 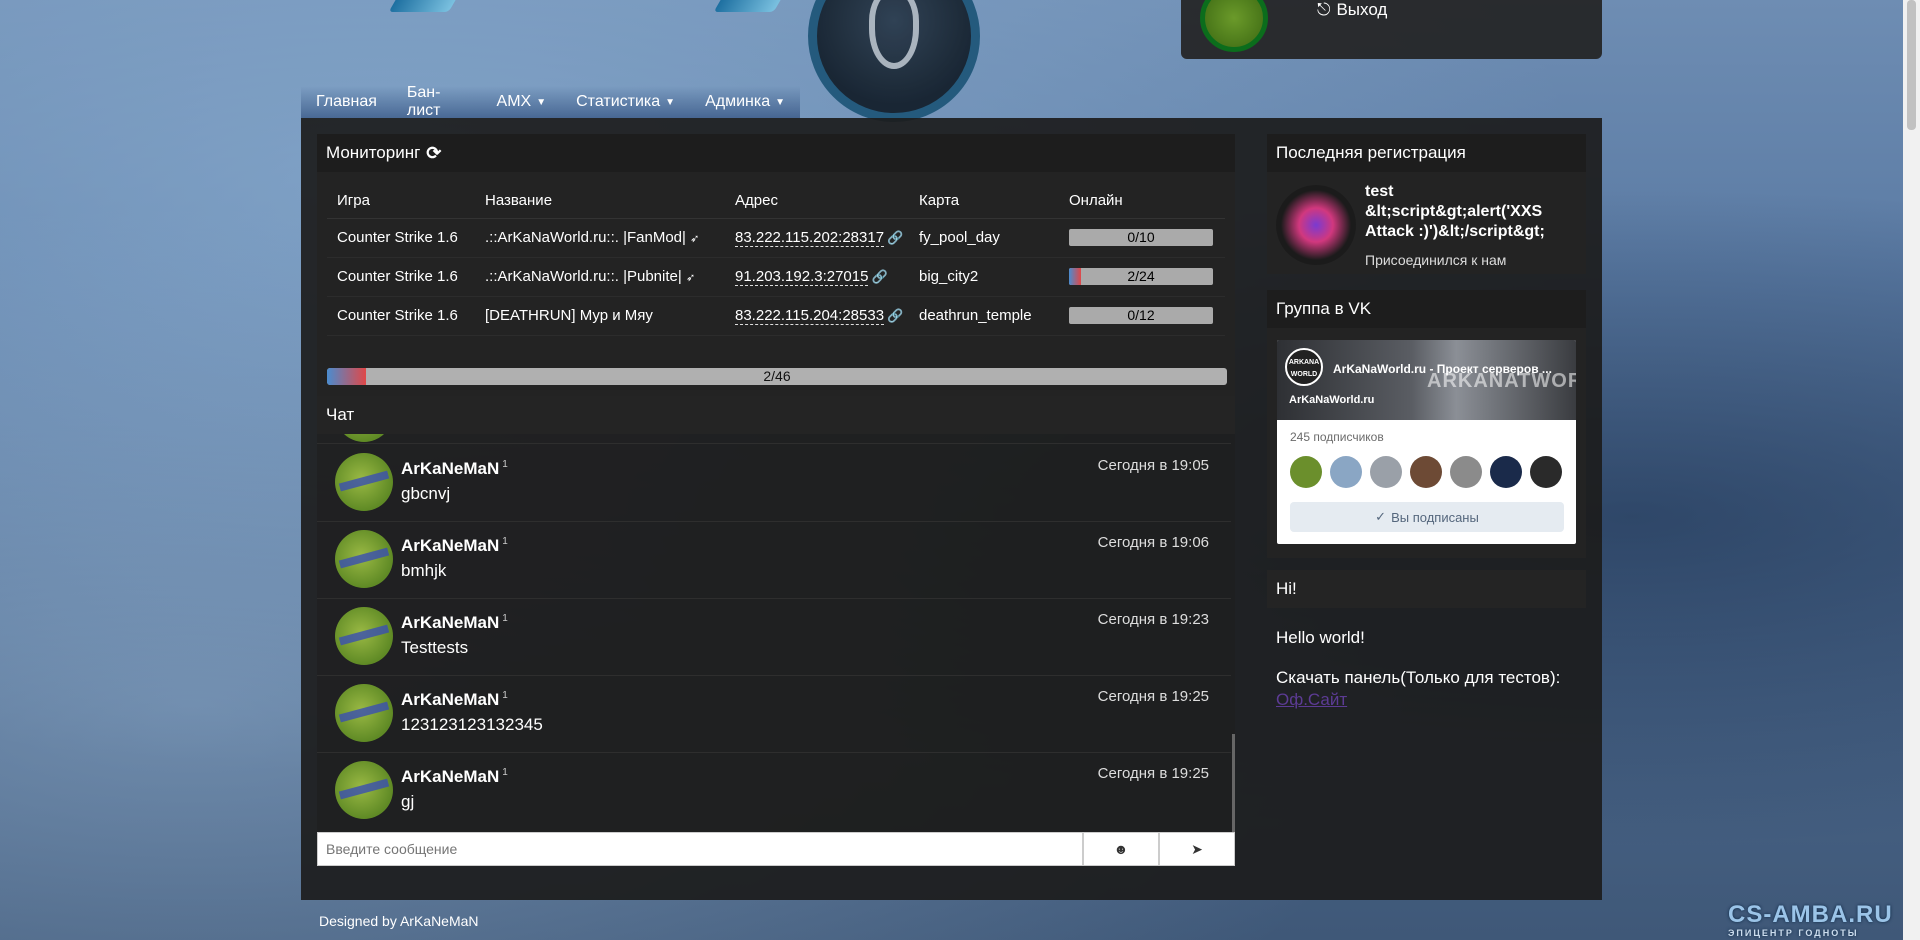 What do you see at coordinates (894, 61) in the screenshot?
I see `header-emblem` at bounding box center [894, 61].